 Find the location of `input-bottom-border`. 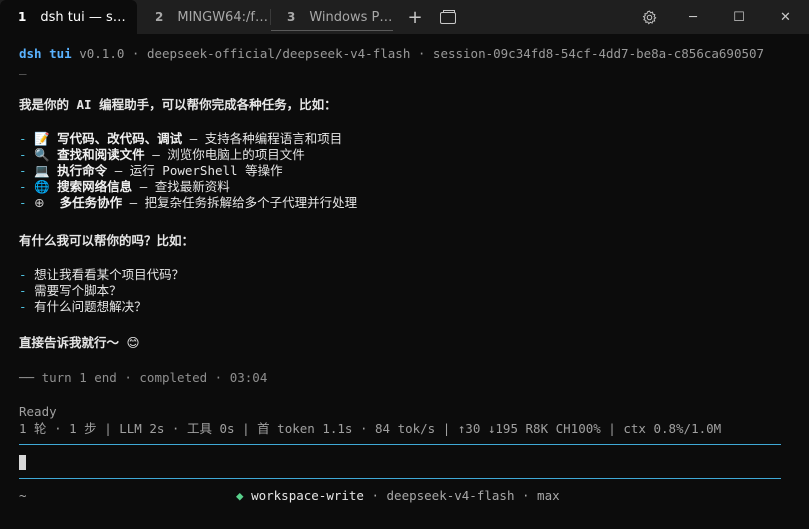

input-bottom-border is located at coordinates (400, 478).